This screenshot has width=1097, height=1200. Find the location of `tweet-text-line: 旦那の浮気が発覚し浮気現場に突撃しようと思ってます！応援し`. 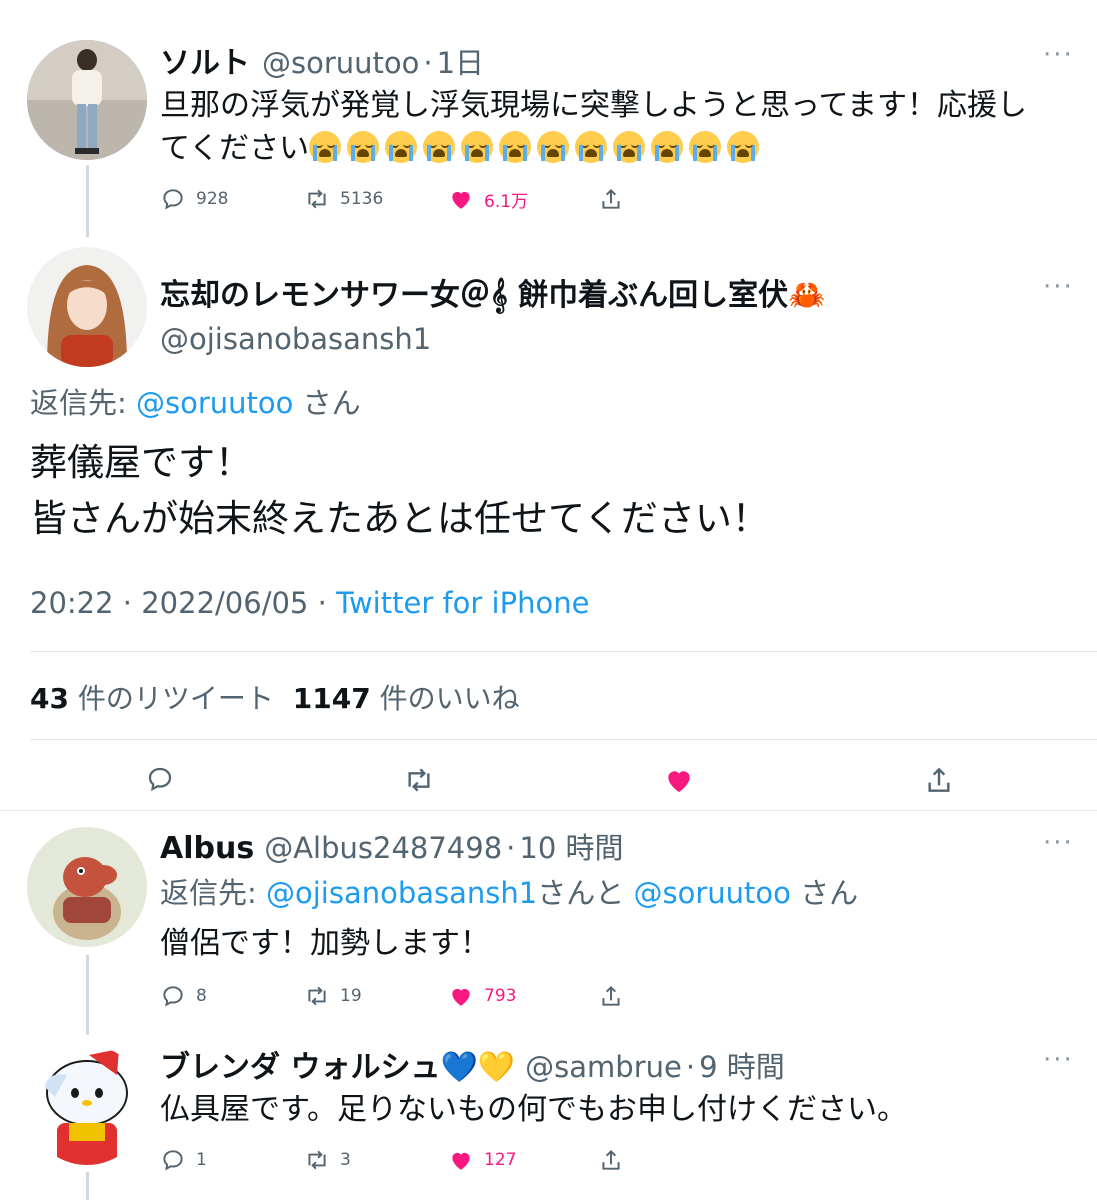

tweet-text-line: 旦那の浮気が発覚し浮気現場に突撃しようと思ってます！応援し is located at coordinates (593, 105).